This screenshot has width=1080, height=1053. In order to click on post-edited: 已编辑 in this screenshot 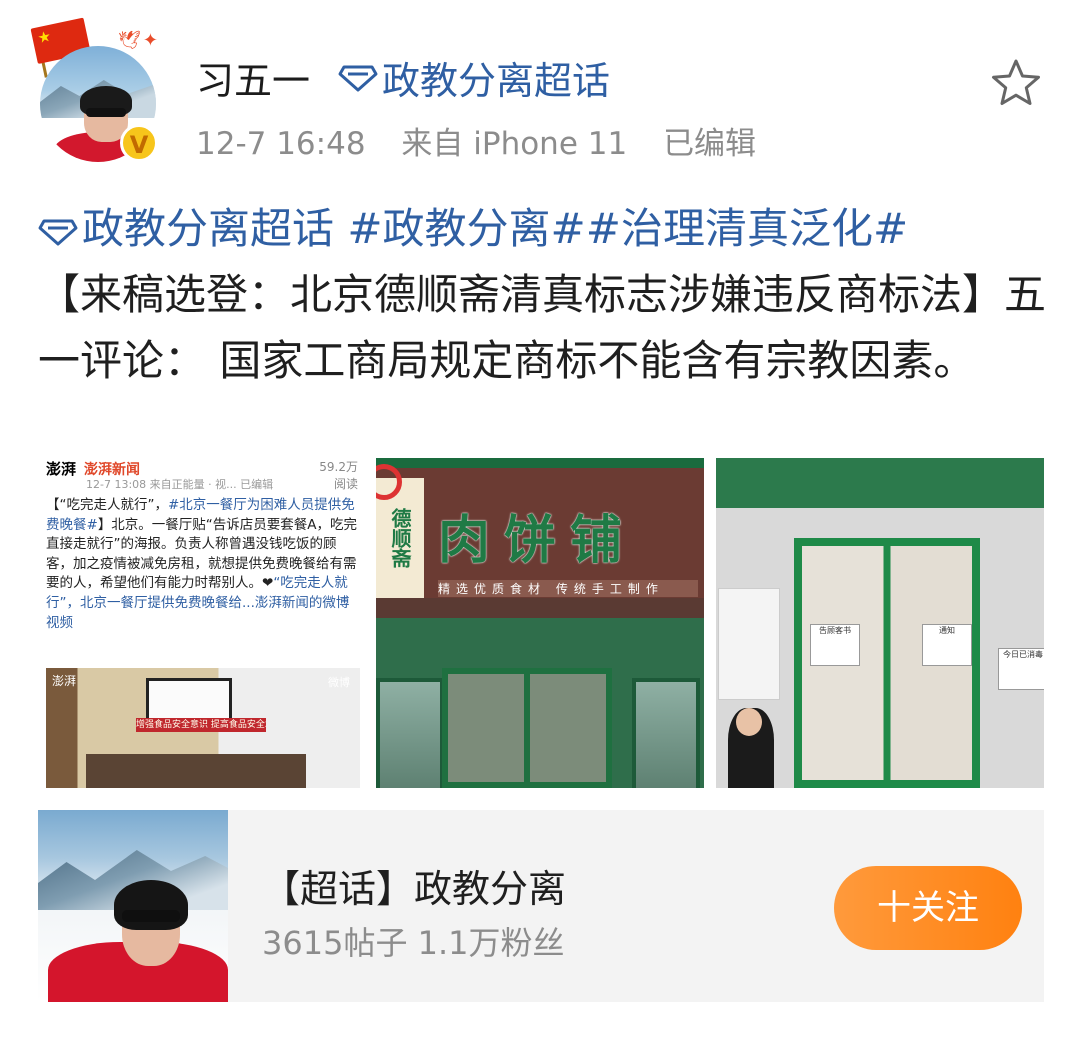, I will do `click(710, 144)`.